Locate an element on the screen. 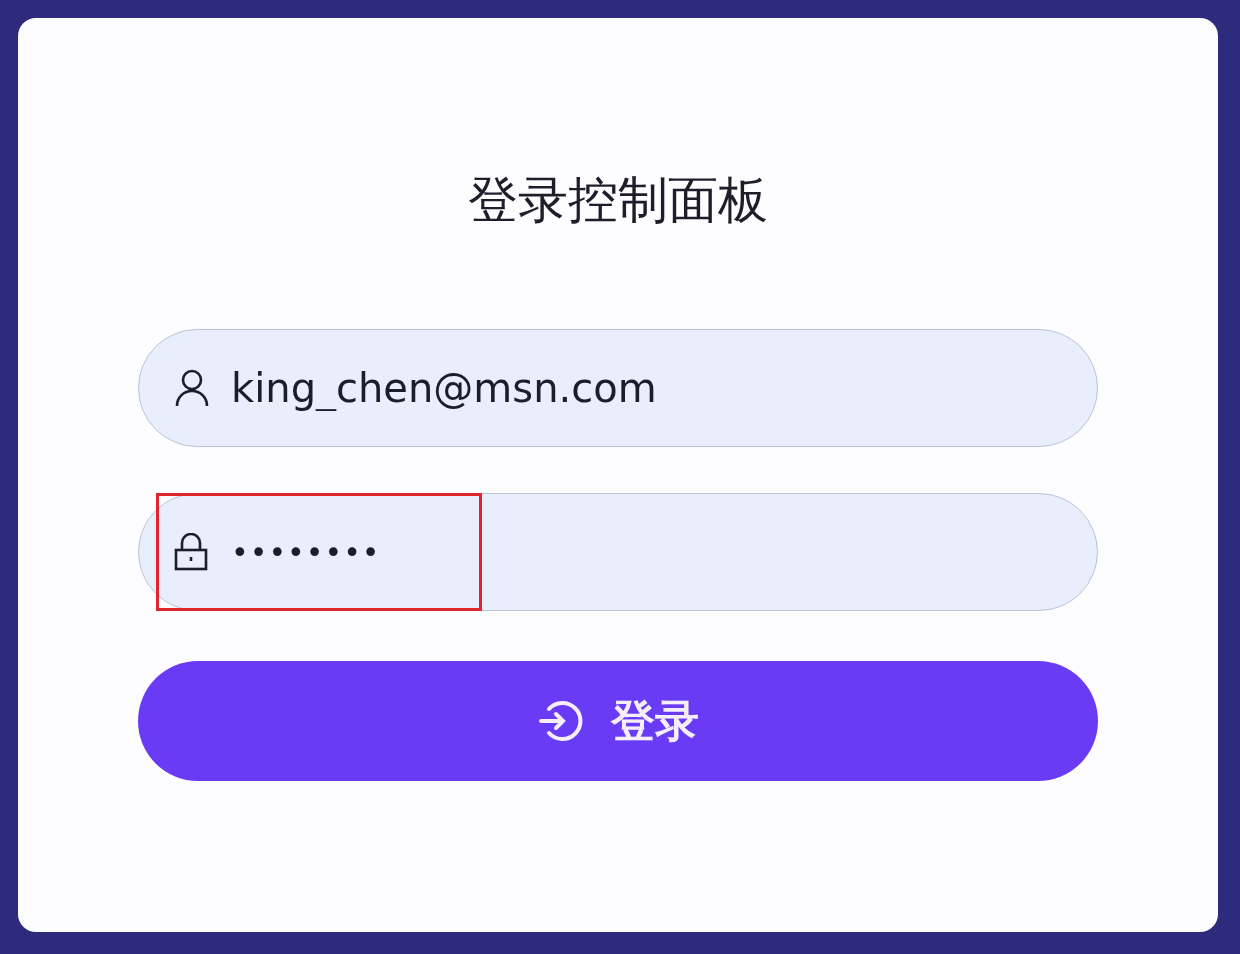  login-button: 登录 is located at coordinates (618, 721).